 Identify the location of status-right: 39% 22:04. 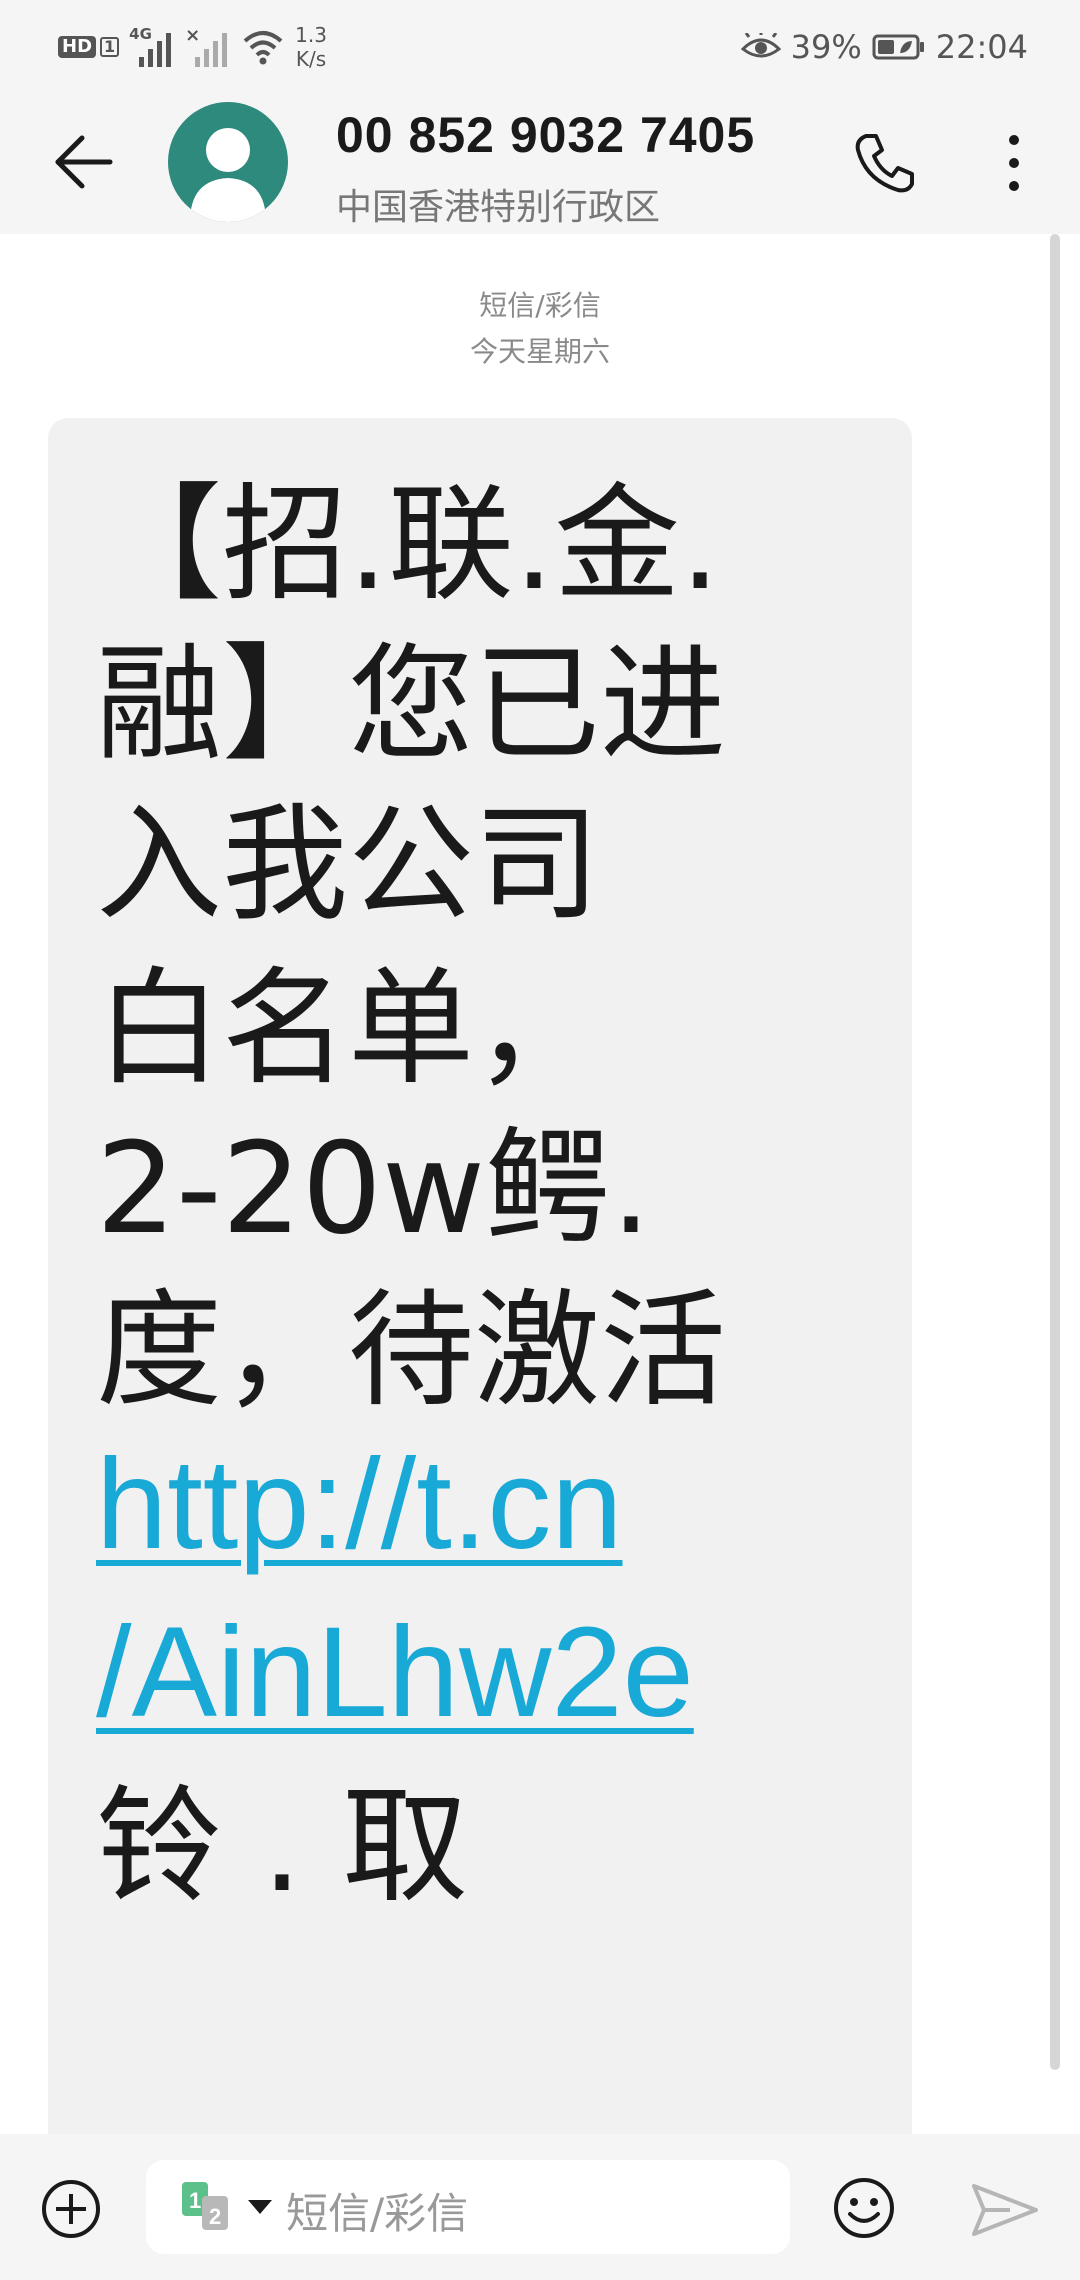
(884, 47).